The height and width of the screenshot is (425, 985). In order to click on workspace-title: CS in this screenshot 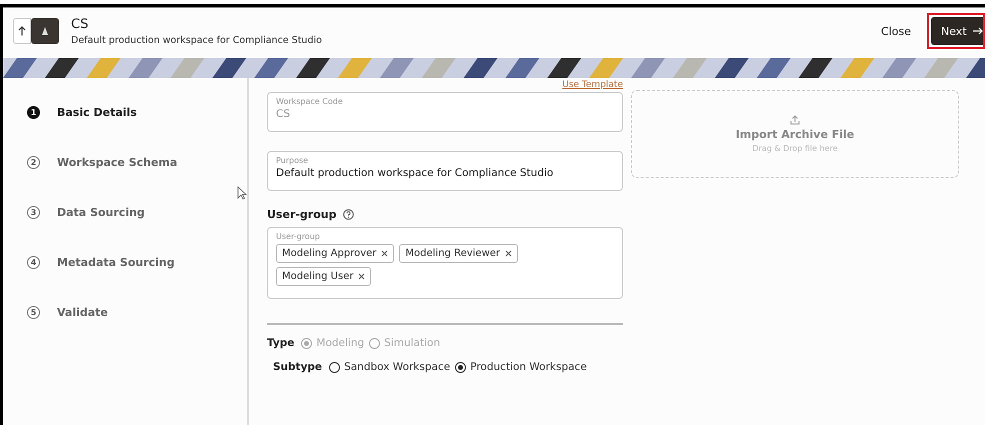, I will do `click(80, 24)`.